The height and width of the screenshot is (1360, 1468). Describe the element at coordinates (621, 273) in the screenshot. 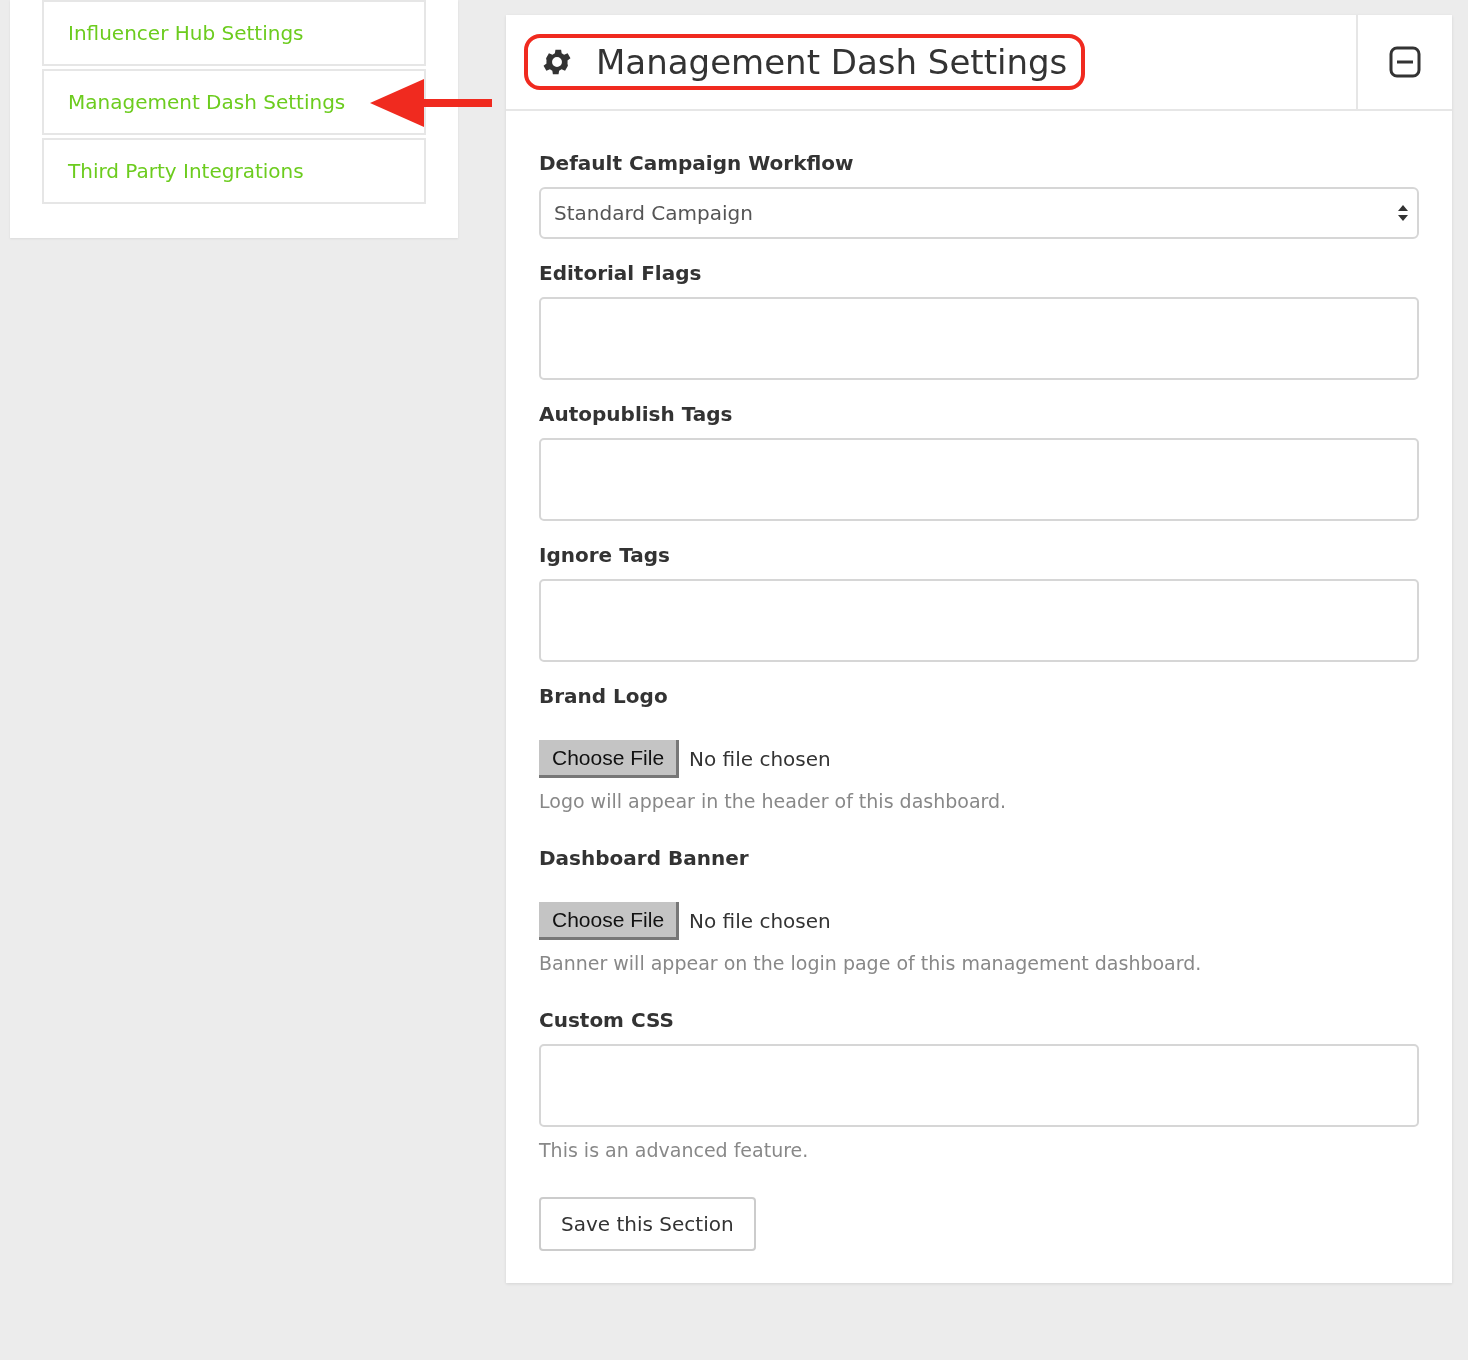

I see `field-label: Editorial Flags` at that location.